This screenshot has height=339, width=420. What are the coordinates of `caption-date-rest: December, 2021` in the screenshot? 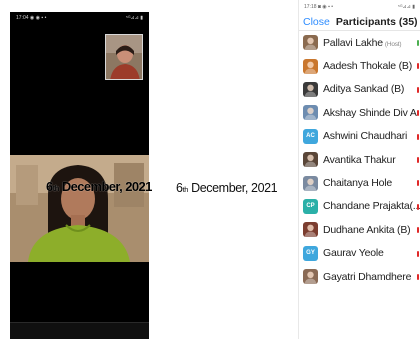 It's located at (233, 188).